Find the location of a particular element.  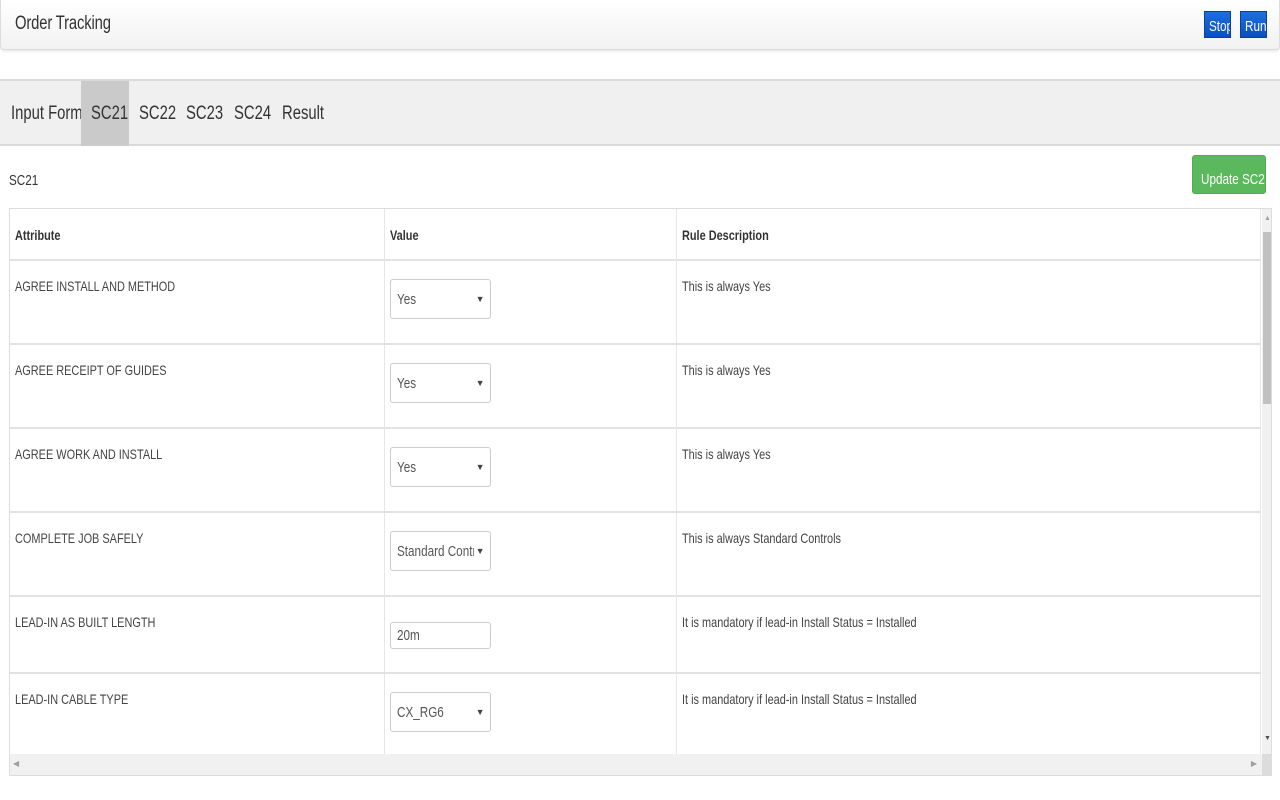

tab-sc22: SC22 is located at coordinates (154, 113).